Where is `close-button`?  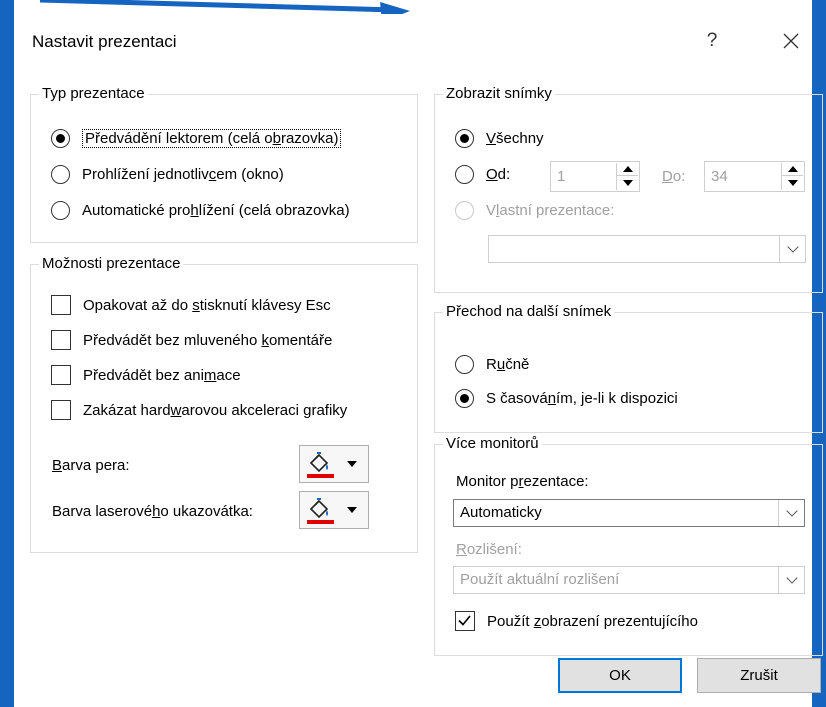
close-button is located at coordinates (791, 41).